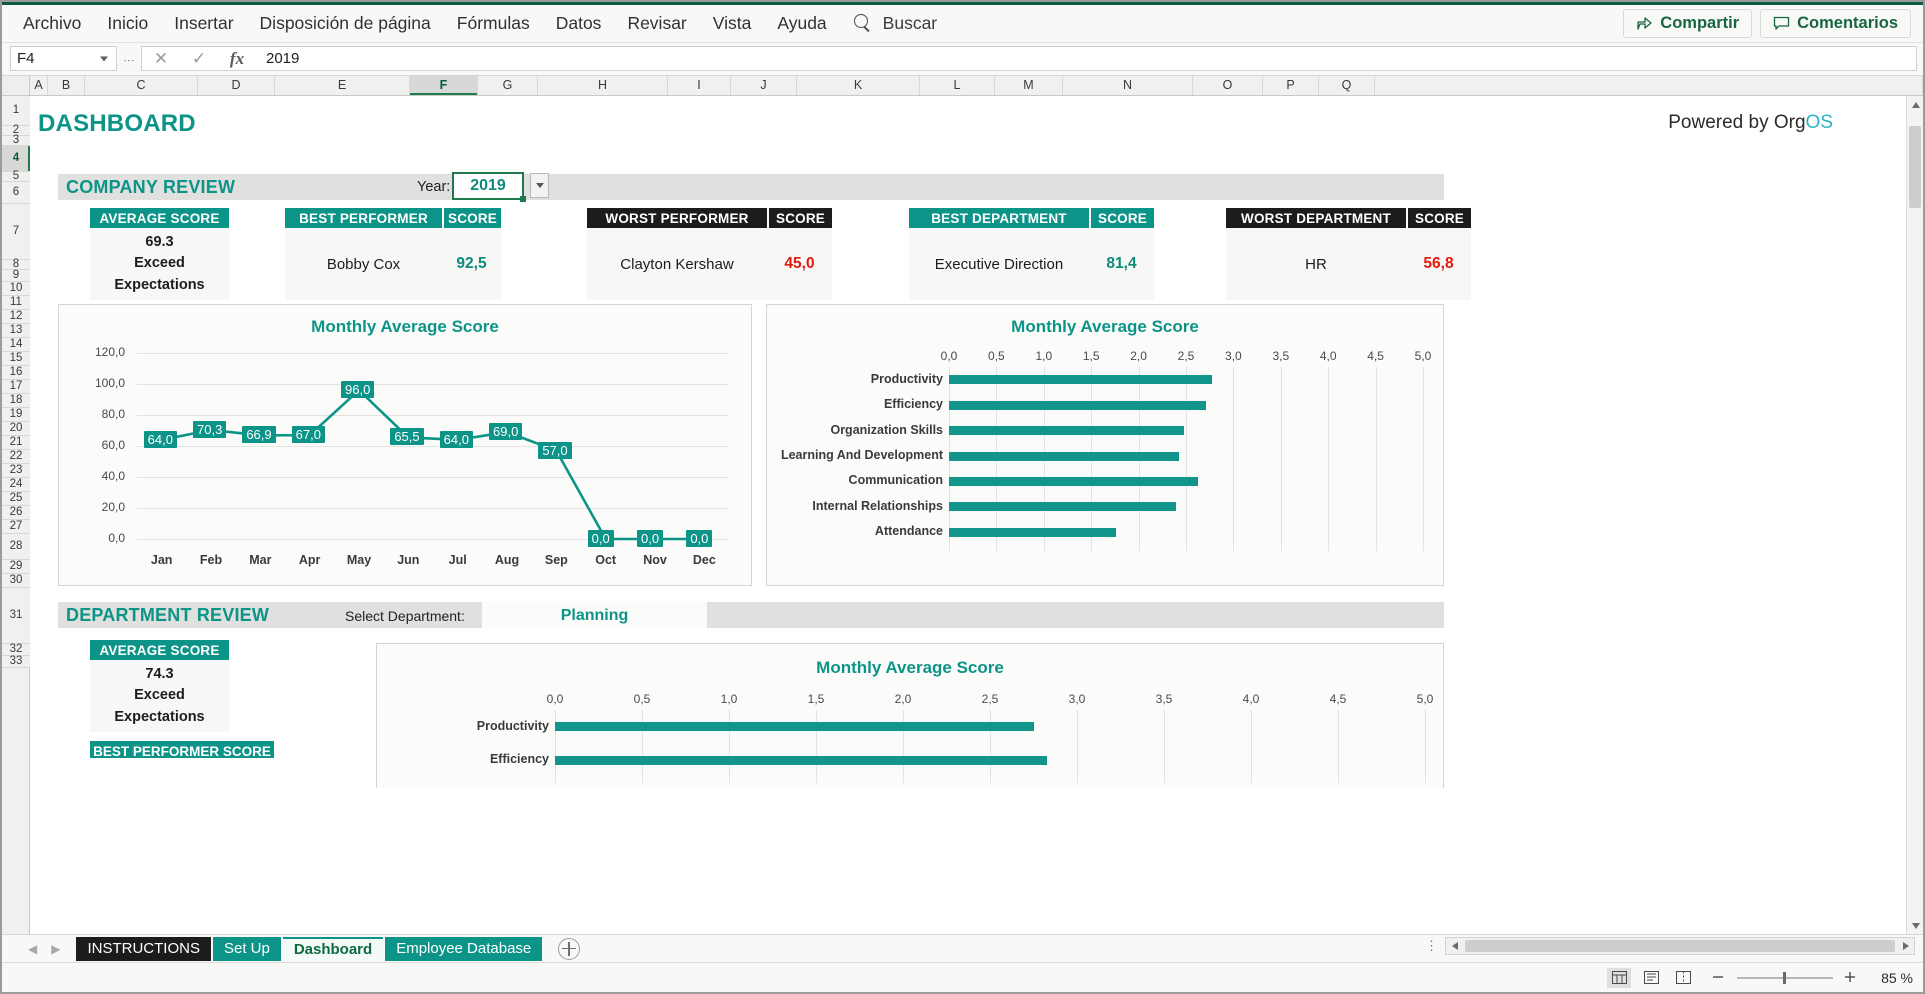 Image resolution: width=1925 pixels, height=994 pixels. Describe the element at coordinates (1291, 85) in the screenshot. I see `column-header-p: P` at that location.